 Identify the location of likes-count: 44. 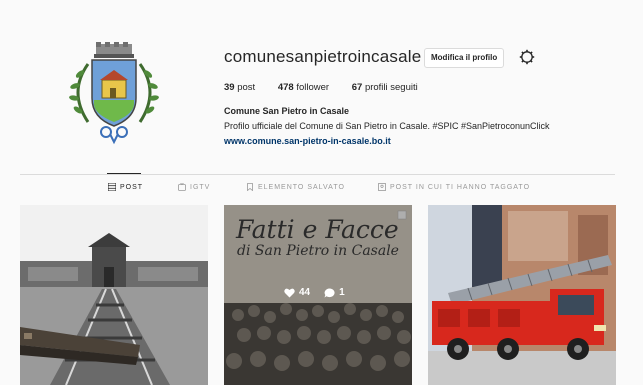
(305, 292).